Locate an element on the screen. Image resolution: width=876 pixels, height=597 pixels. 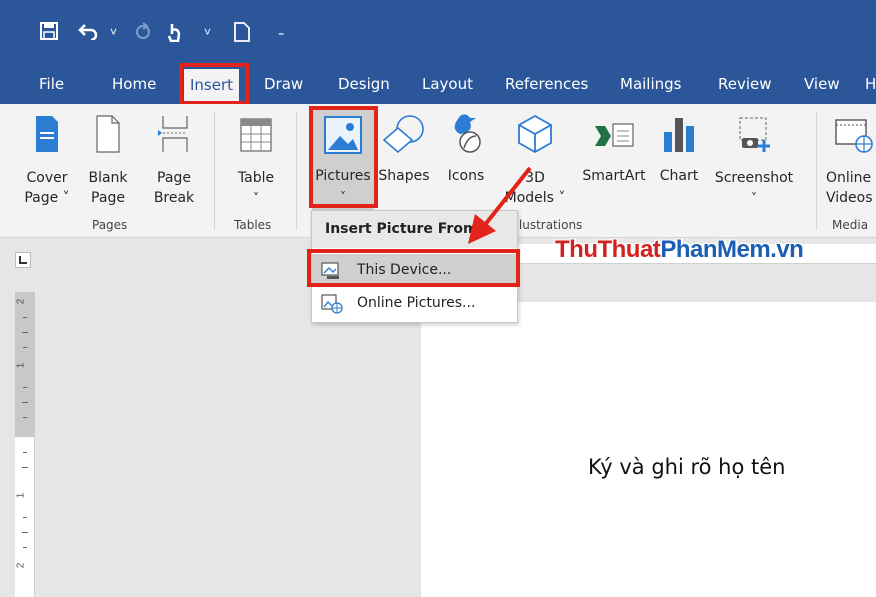
tab-design: Design is located at coordinates (364, 85).